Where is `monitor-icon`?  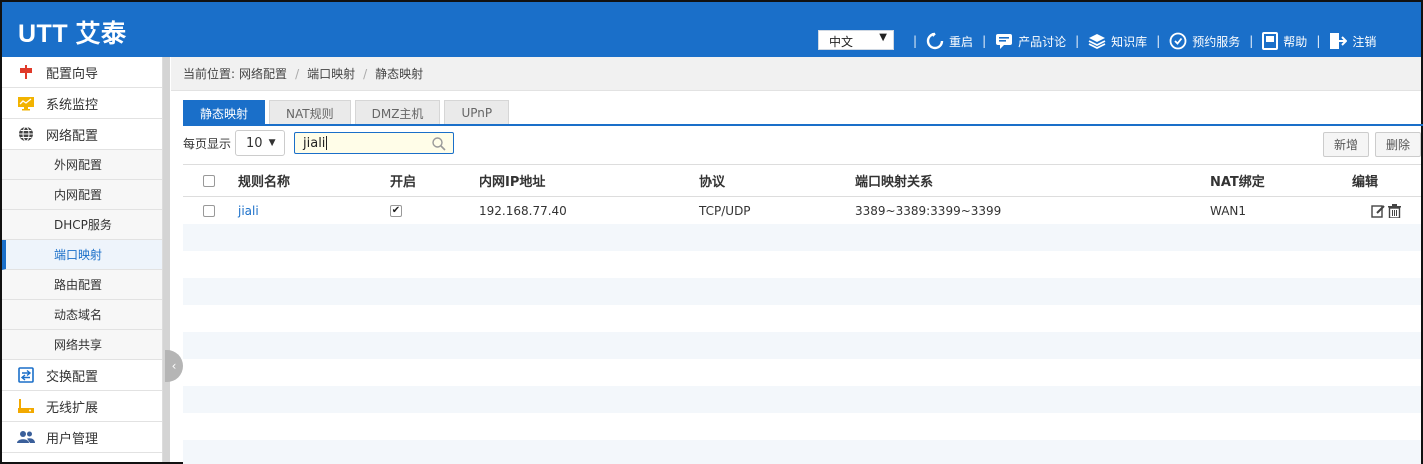 monitor-icon is located at coordinates (26, 103).